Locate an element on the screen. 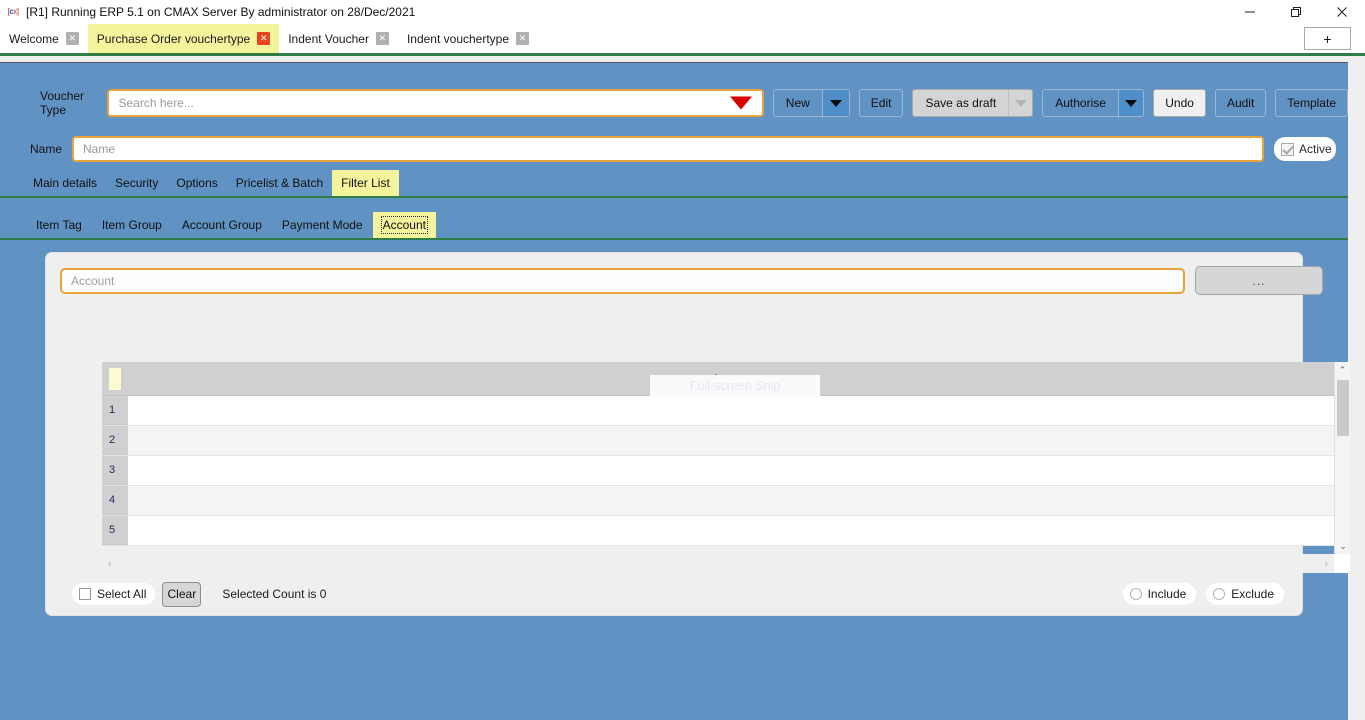  tab-label: Security is located at coordinates (137, 183).